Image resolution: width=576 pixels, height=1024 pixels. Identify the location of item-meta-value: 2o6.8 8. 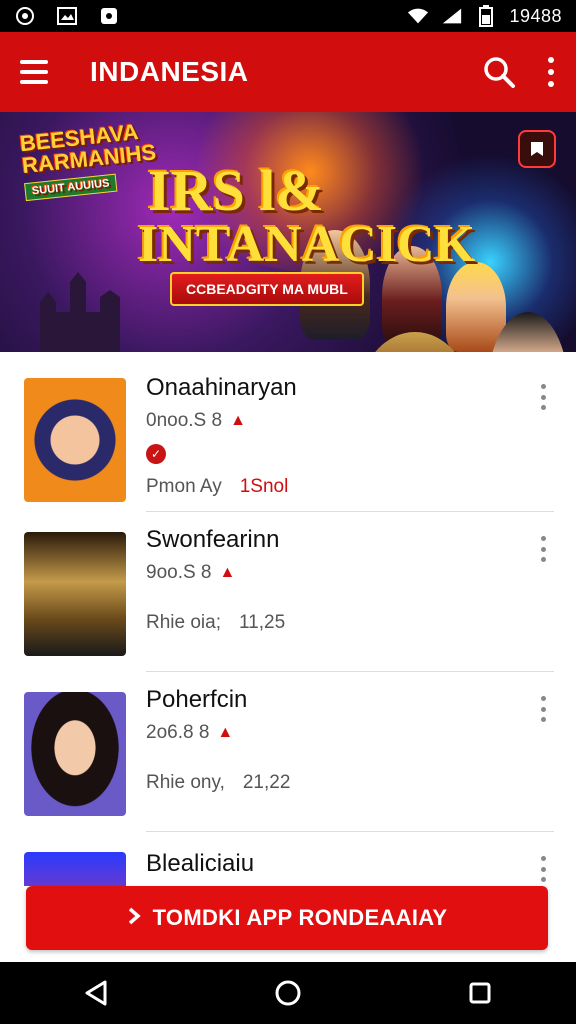
(178, 732).